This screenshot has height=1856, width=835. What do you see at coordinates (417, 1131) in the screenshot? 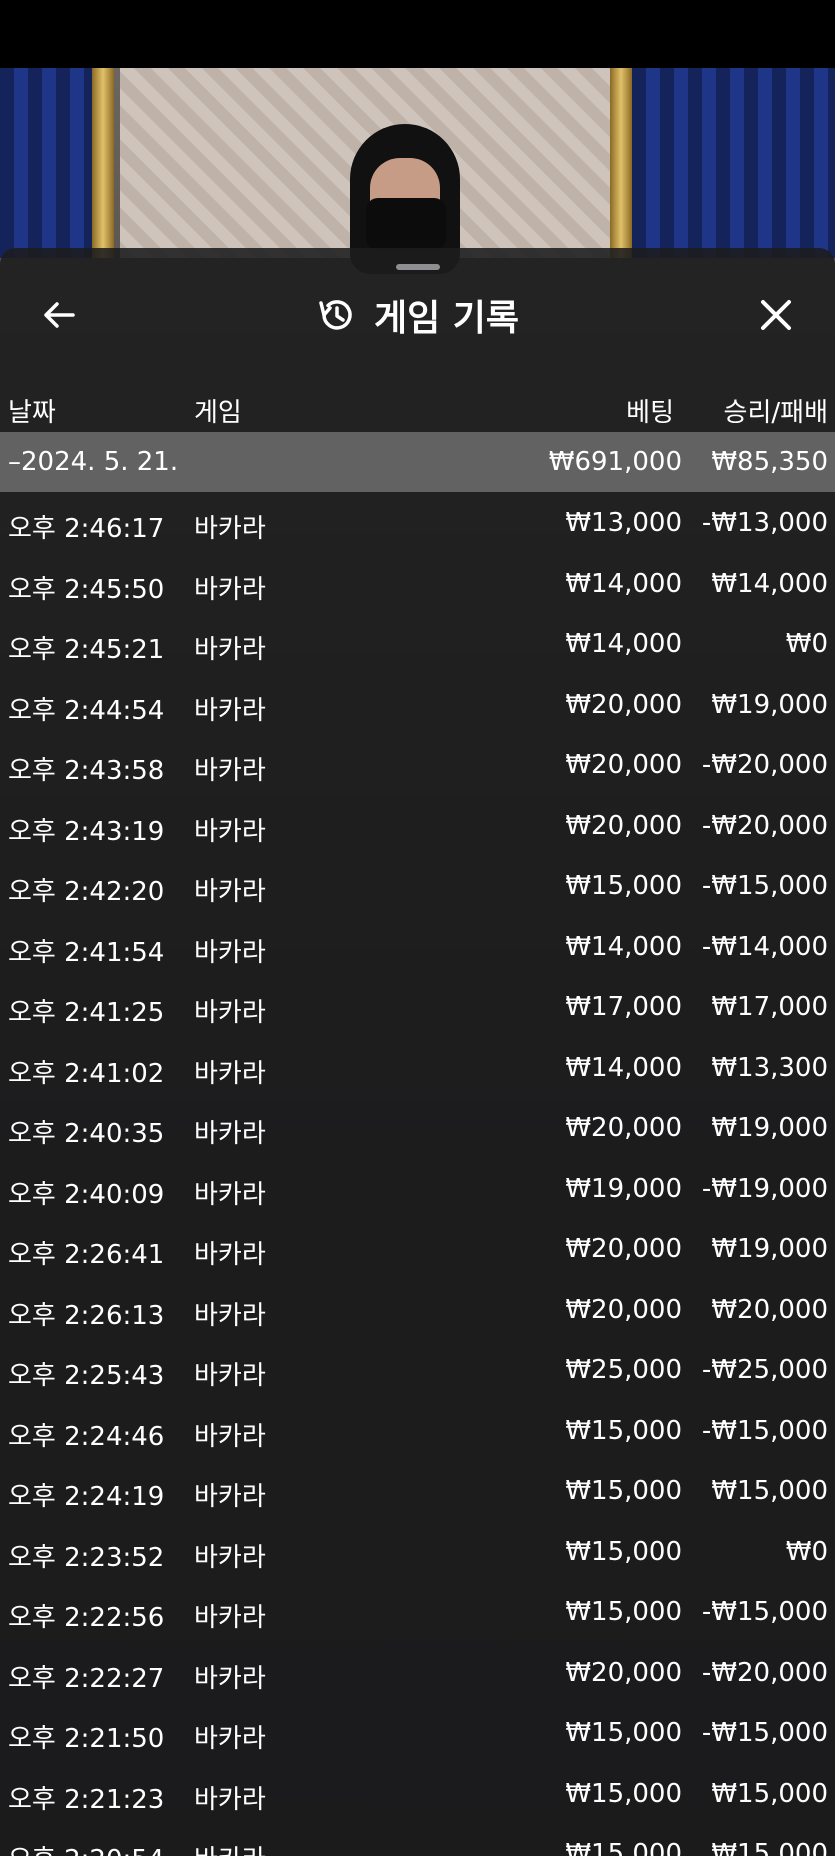
I see `table-row: 오후 2:40:35 바카라 ₩20,000 ₩19,000` at bounding box center [417, 1131].